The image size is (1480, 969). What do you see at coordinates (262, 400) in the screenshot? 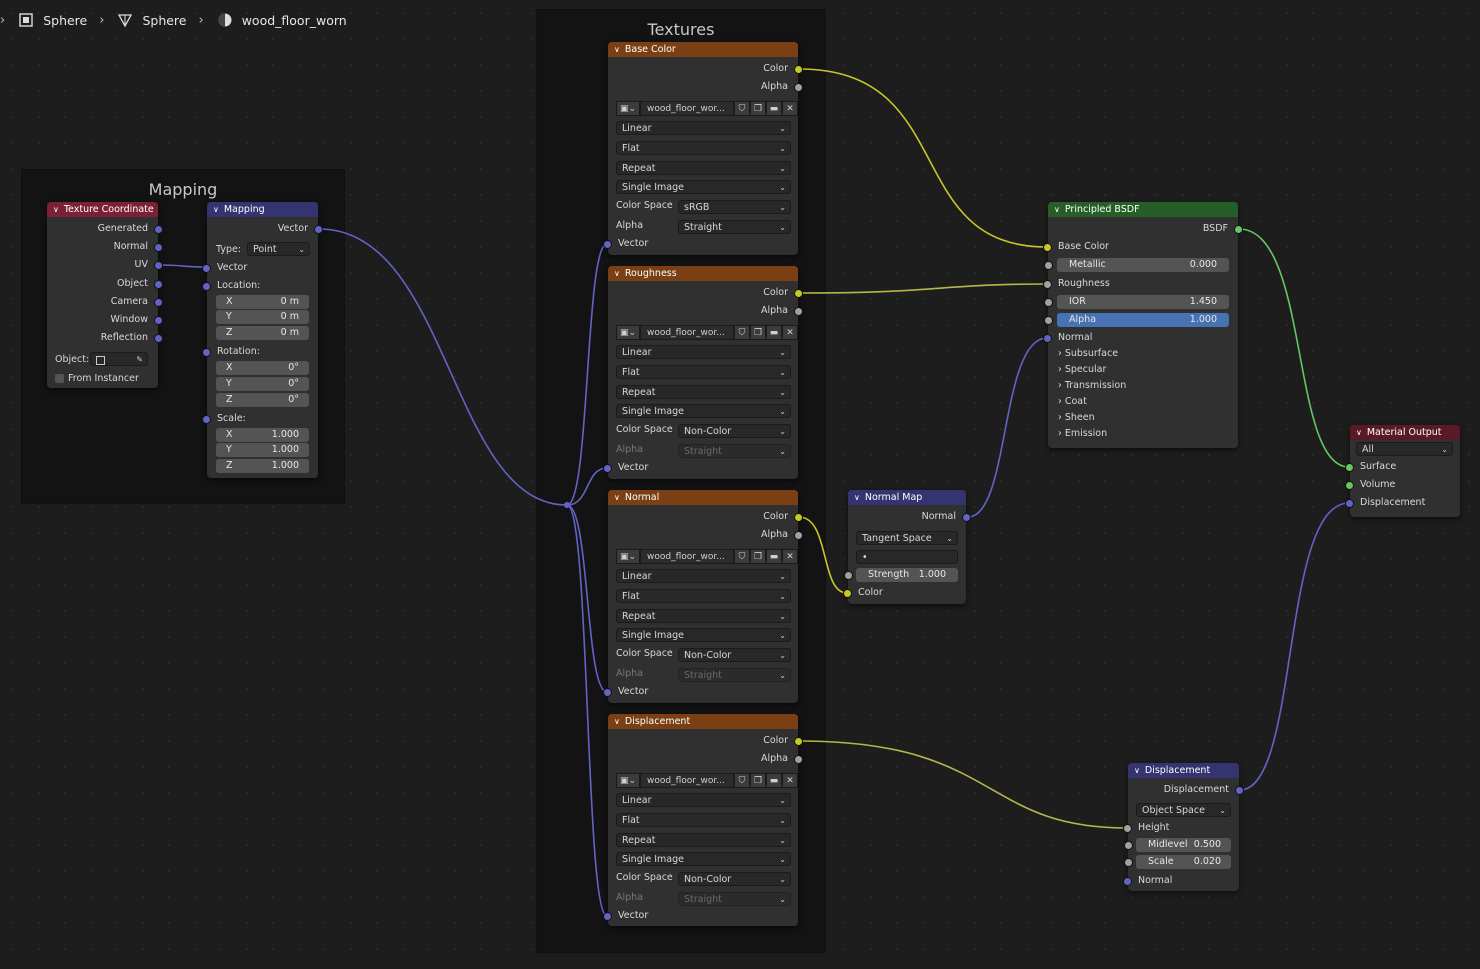
I see `rotation-z-field: Z 0°` at bounding box center [262, 400].